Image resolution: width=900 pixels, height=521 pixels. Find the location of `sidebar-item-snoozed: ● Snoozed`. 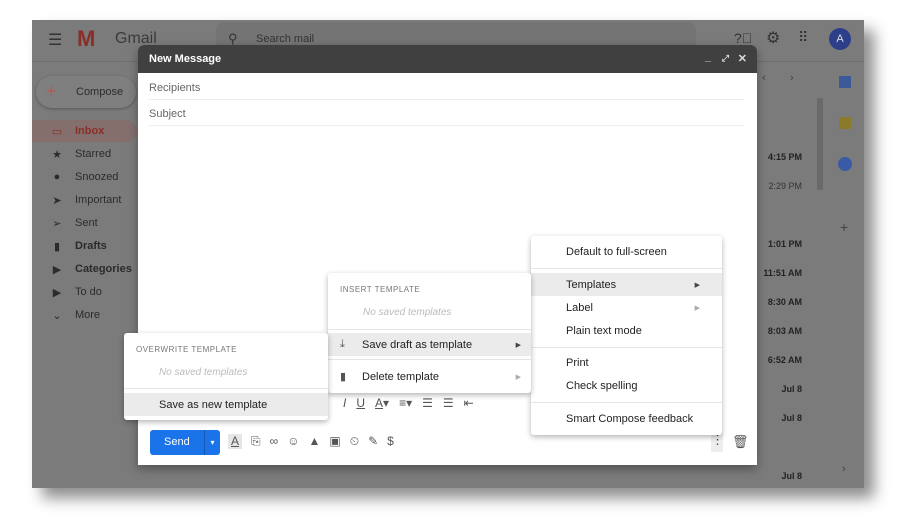

sidebar-item-snoozed: ● Snoozed is located at coordinates (84, 177).